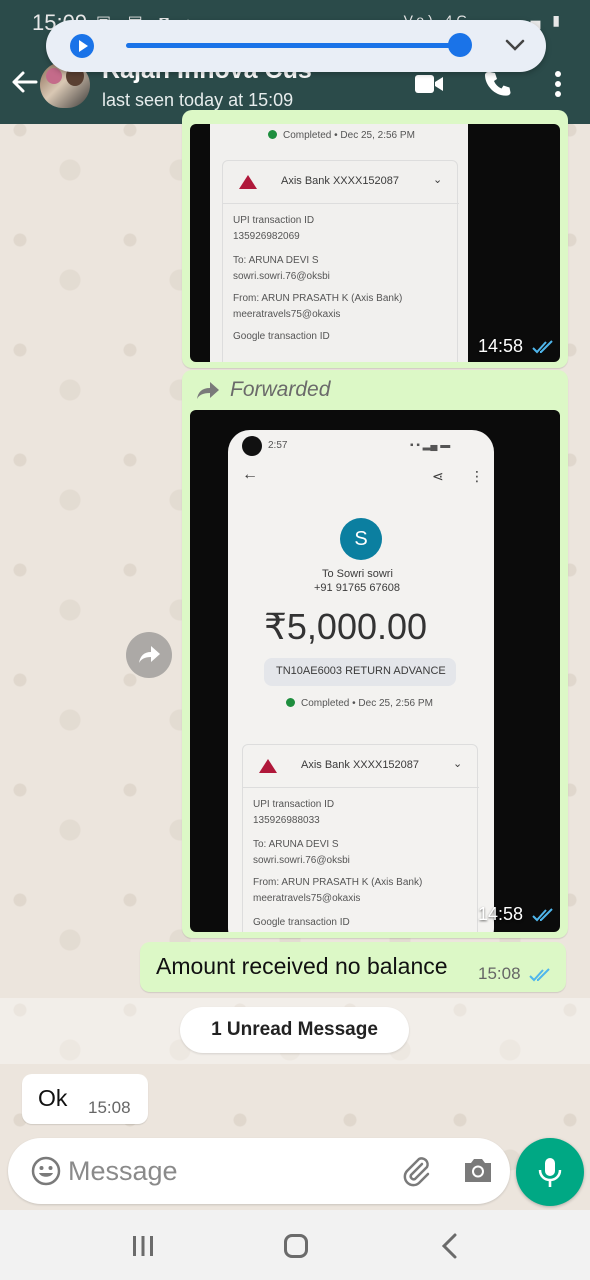 The height and width of the screenshot is (1280, 590). Describe the element at coordinates (459, 45) in the screenshot. I see `media-progress-knob` at that location.